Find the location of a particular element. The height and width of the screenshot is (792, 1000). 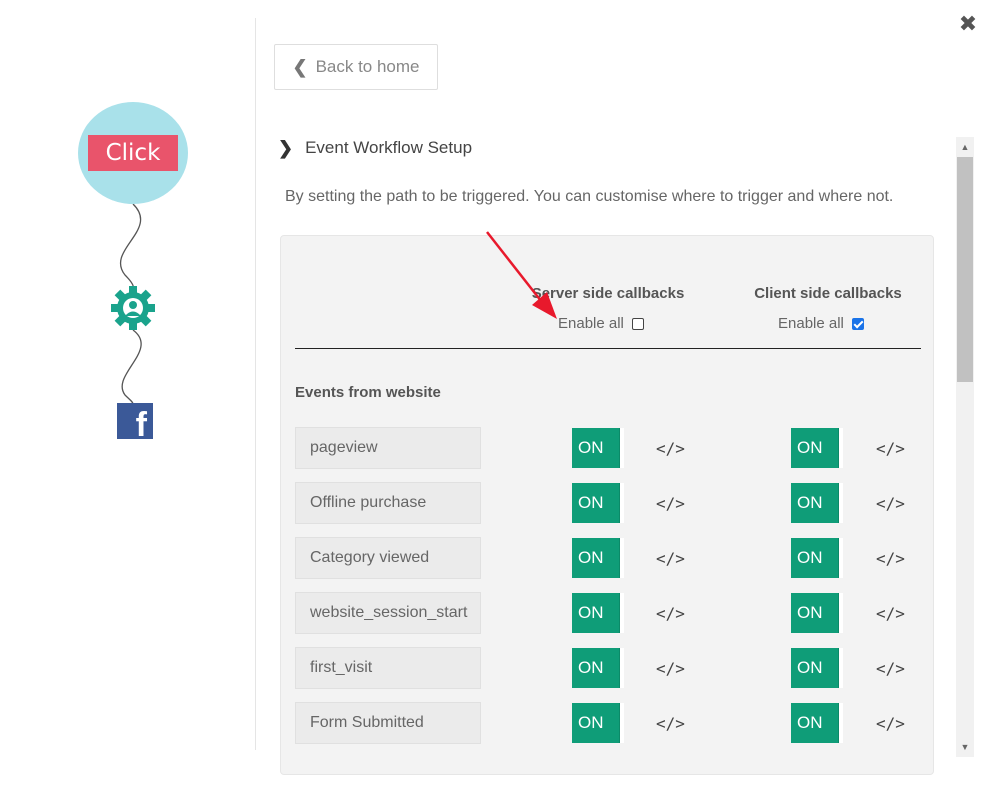

table-row: Form Submitted ON </> ON </> is located at coordinates (608, 723).